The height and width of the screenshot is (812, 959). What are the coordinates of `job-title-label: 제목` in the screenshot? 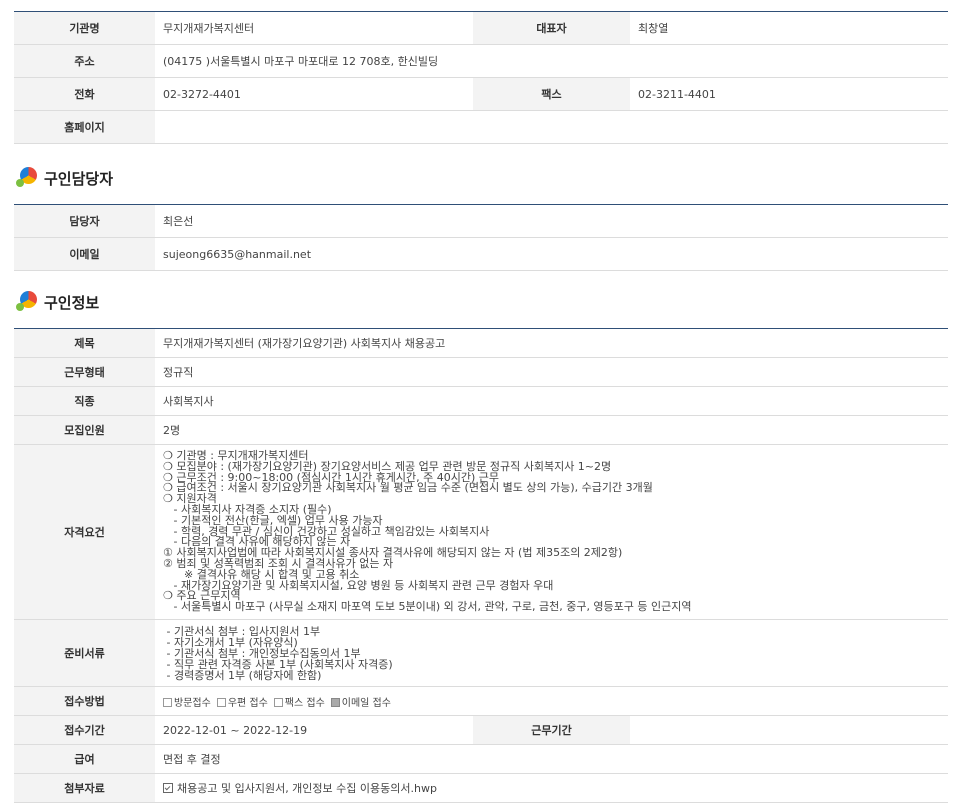 It's located at (84, 343).